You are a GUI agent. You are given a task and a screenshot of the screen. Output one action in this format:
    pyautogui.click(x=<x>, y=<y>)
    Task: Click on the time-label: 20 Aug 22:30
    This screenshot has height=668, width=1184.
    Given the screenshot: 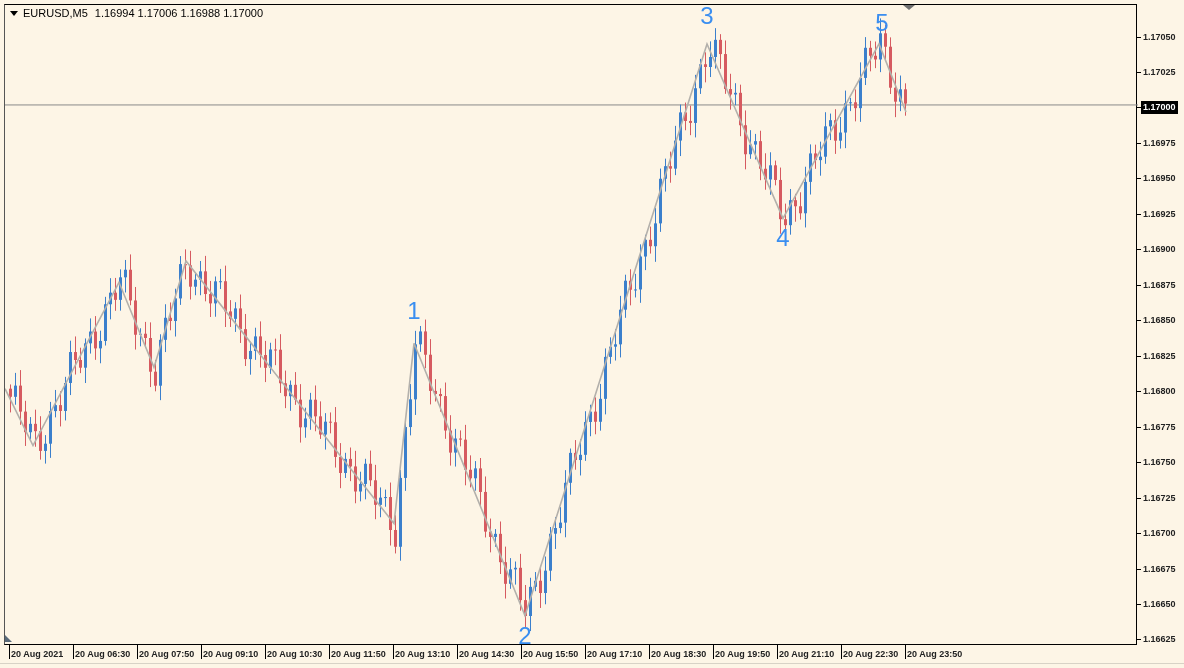 What is the action you would take?
    pyautogui.click(x=871, y=653)
    